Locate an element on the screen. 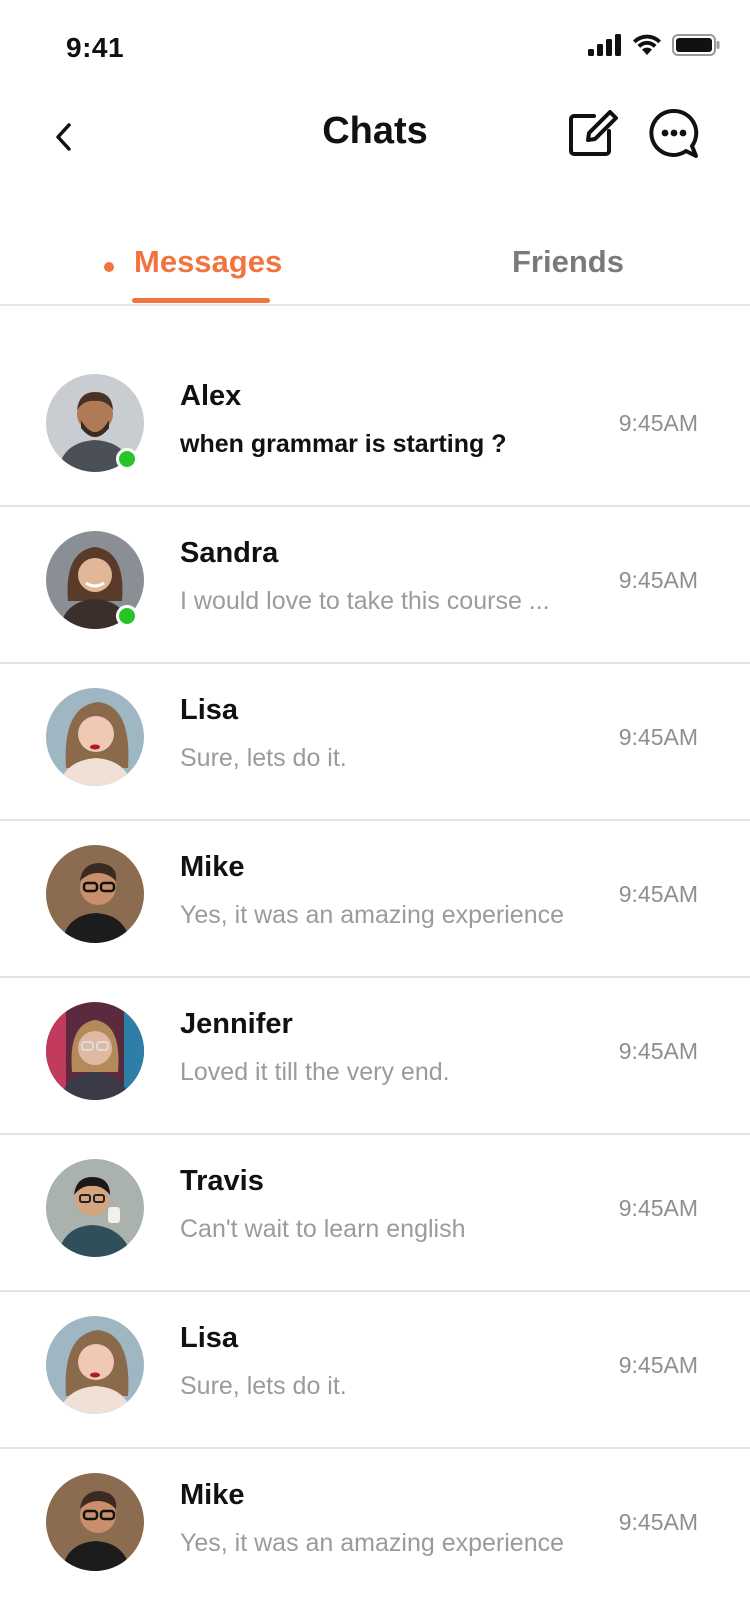 This screenshot has width=750, height=1624. compose-icon is located at coordinates (594, 138).